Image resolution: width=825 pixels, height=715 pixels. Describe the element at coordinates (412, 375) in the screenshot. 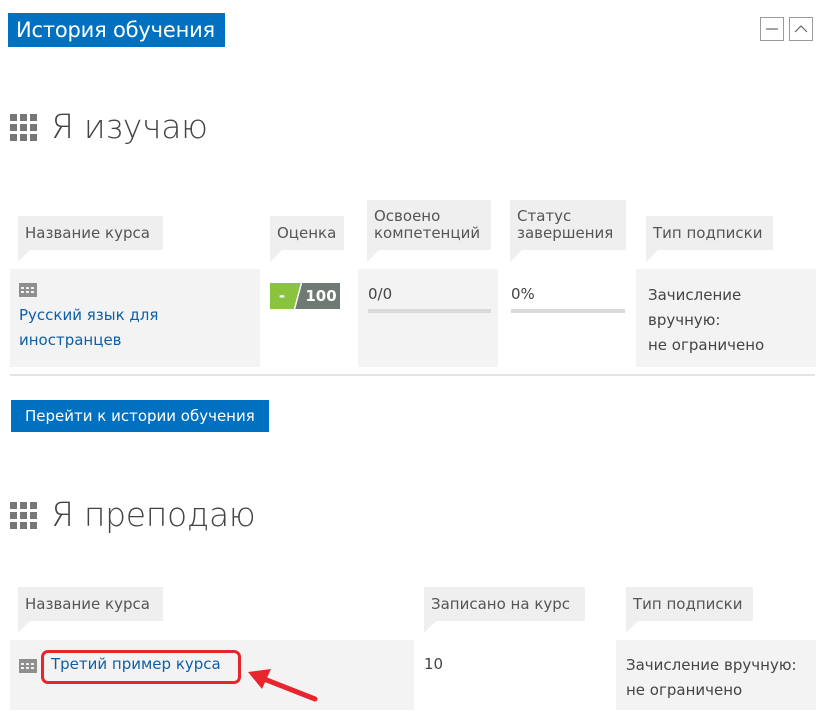

I see `divider` at that location.